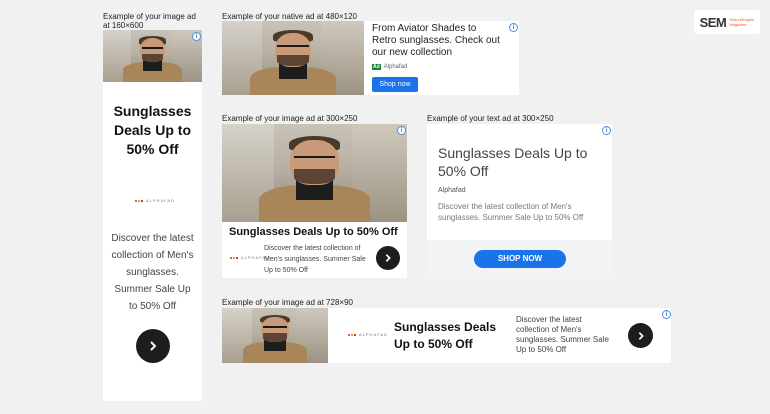  I want to click on sem-logo-sub2: Magazine, so click(738, 24).